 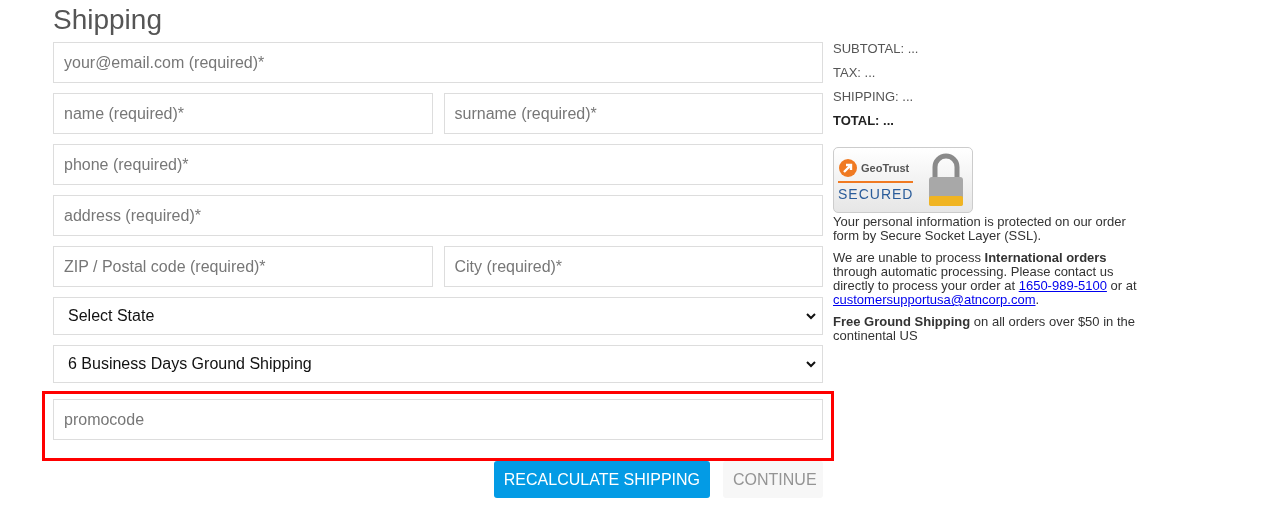 I want to click on contact-link: customersupportusa@atncorp.com, so click(x=934, y=299).